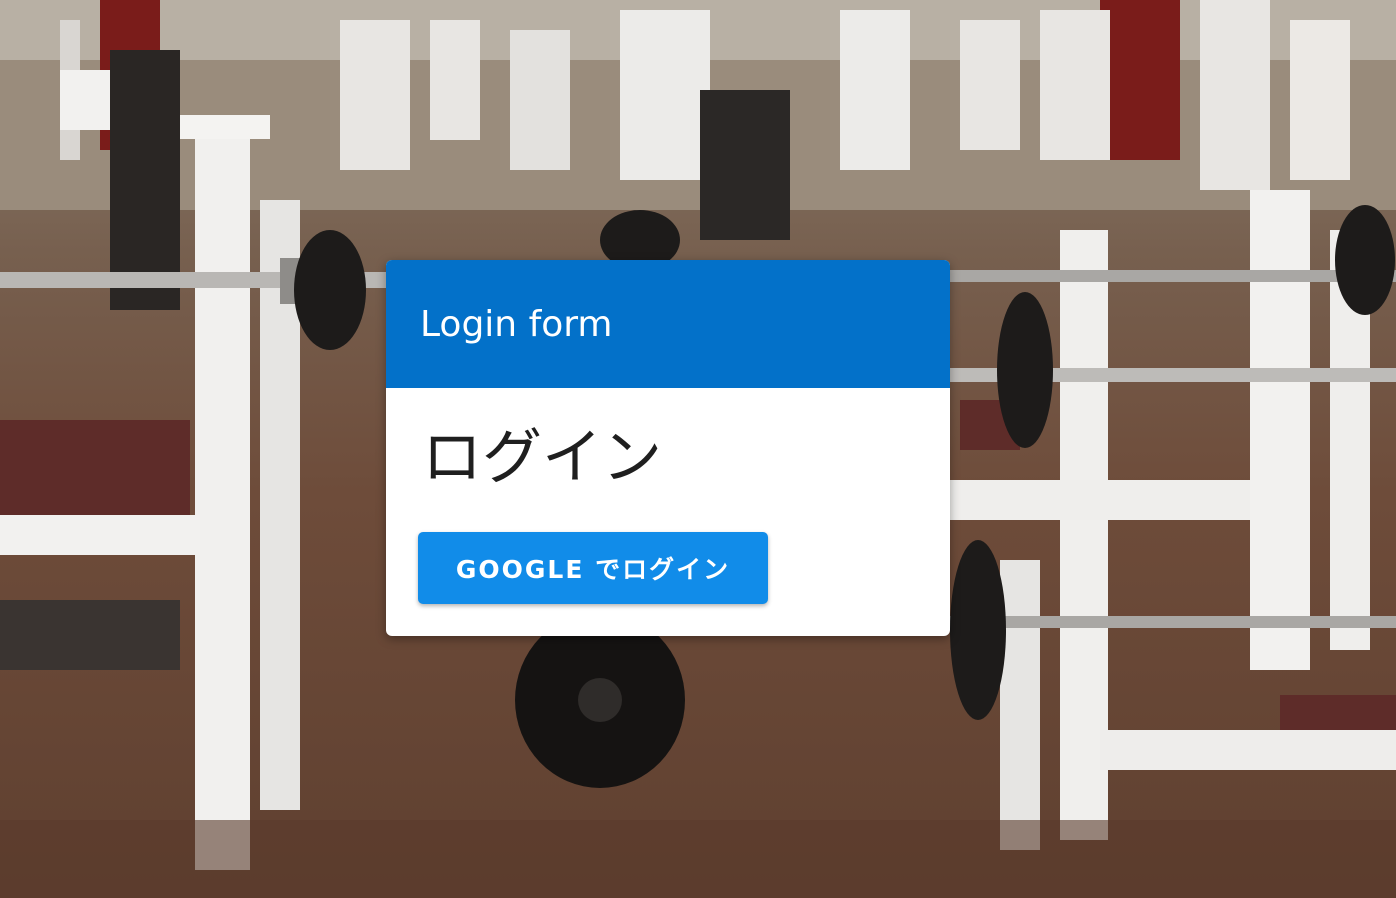 The width and height of the screenshot is (1396, 898). Describe the element at coordinates (668, 324) in the screenshot. I see `login-card-header: Login form` at that location.